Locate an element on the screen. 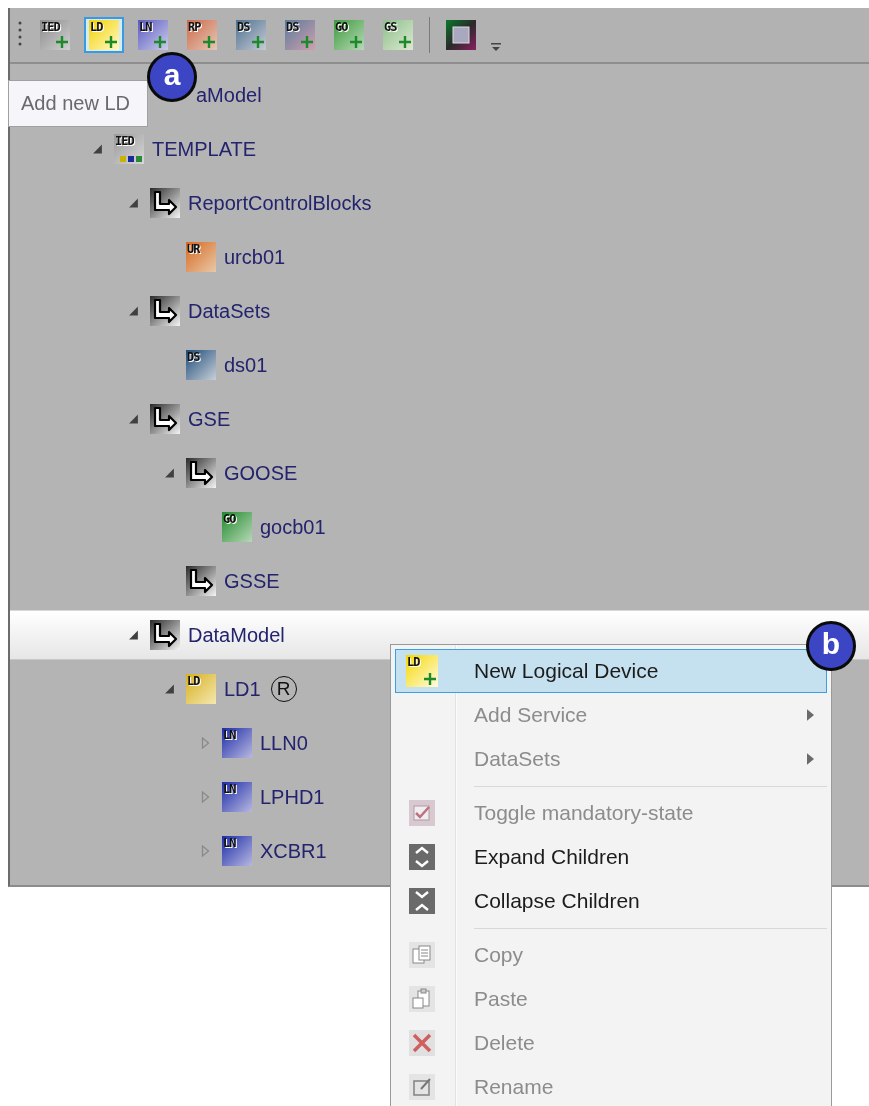  node-label: GSE is located at coordinates (209, 419).